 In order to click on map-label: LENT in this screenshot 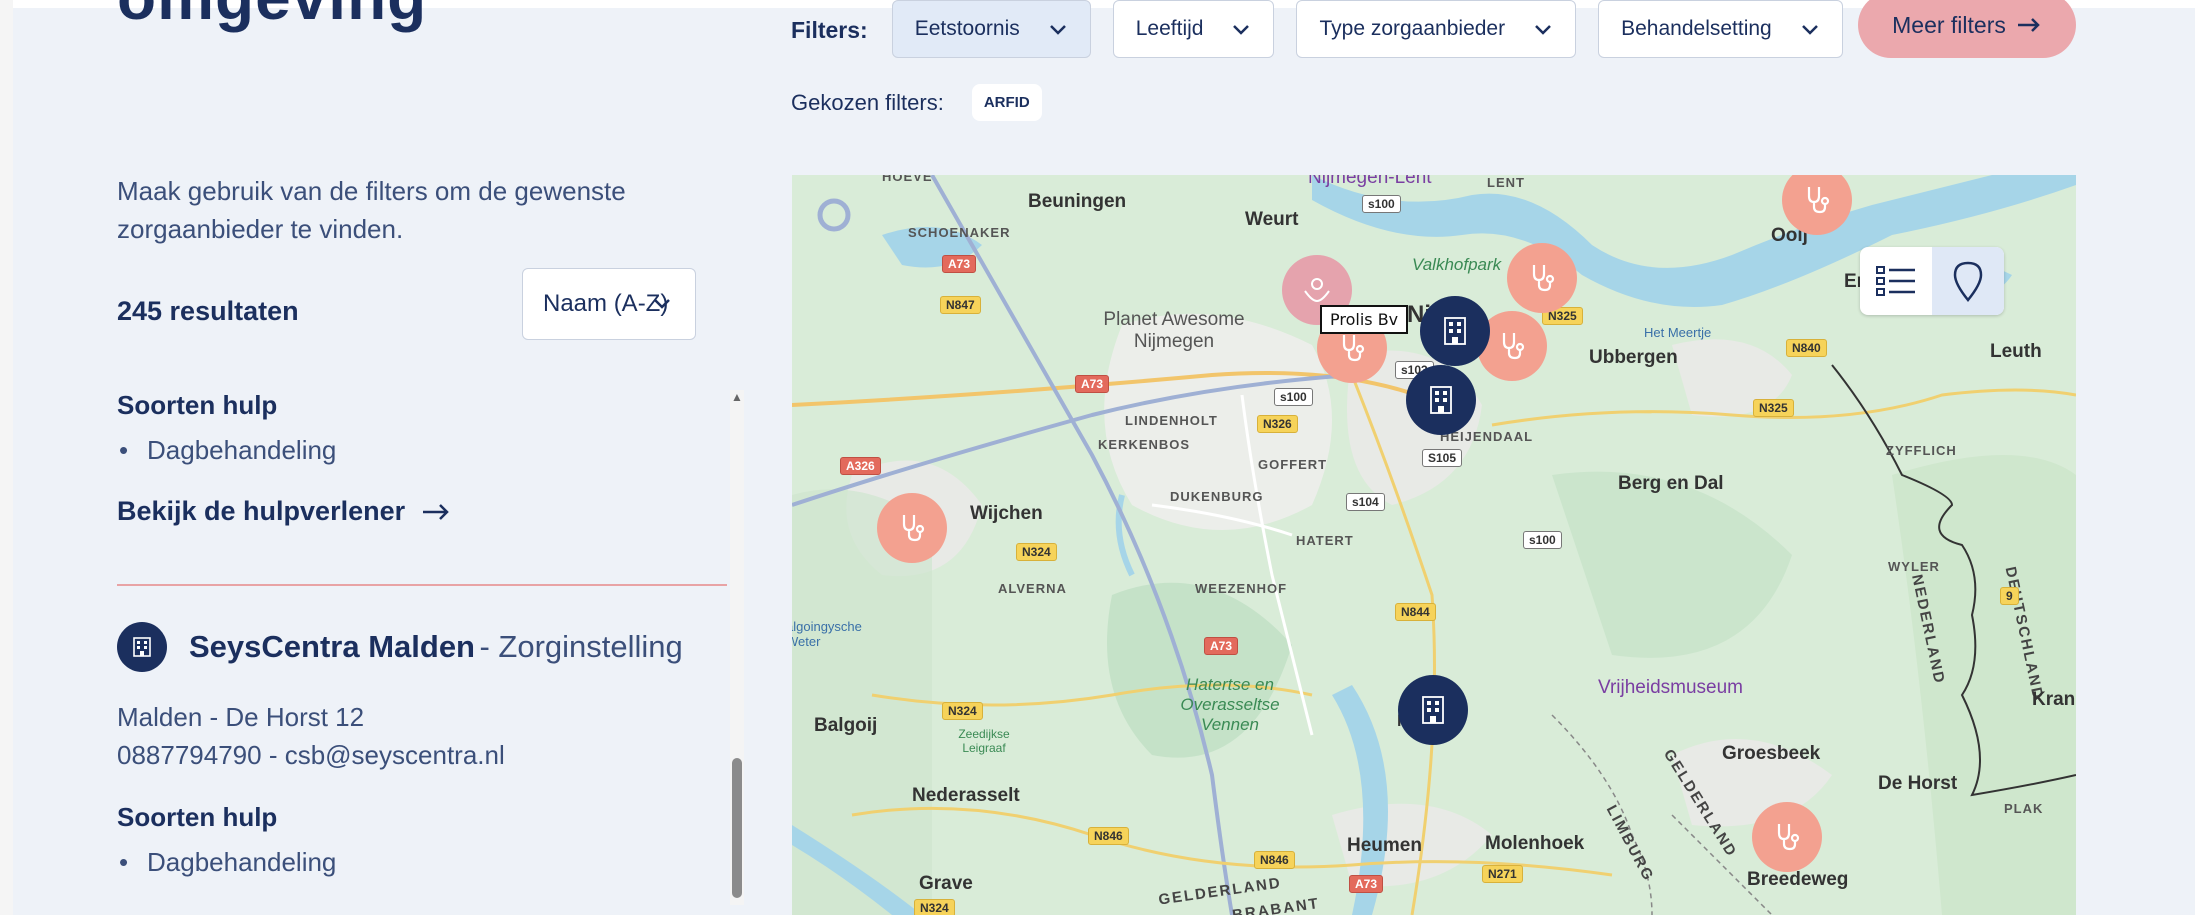, I will do `click(1506, 182)`.